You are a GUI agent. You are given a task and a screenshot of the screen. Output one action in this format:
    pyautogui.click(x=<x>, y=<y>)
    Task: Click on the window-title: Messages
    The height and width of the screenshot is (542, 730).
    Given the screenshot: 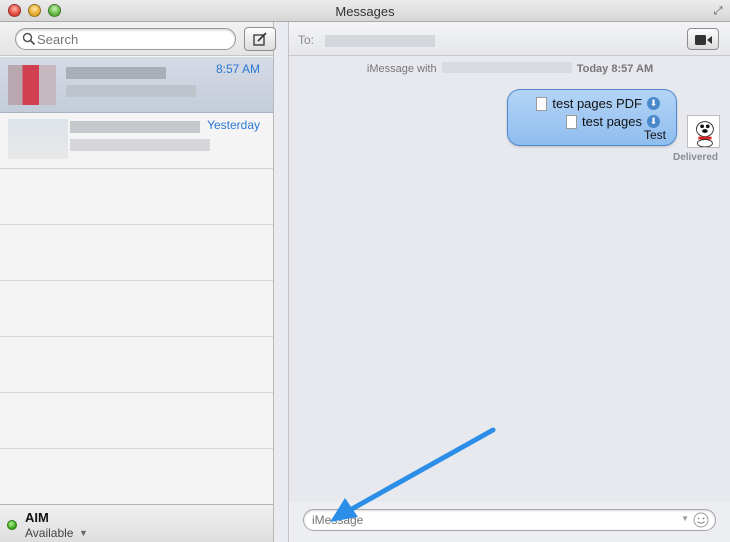 What is the action you would take?
    pyautogui.click(x=365, y=11)
    